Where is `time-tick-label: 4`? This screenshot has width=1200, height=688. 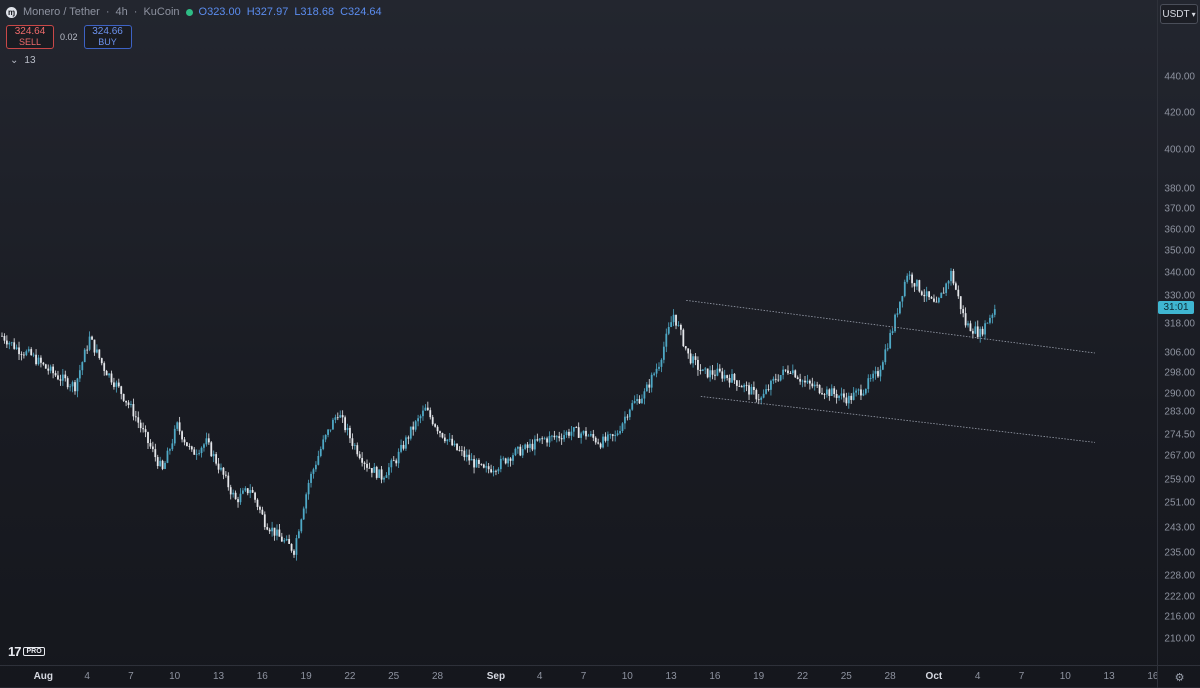
time-tick-label: 4 is located at coordinates (539, 676).